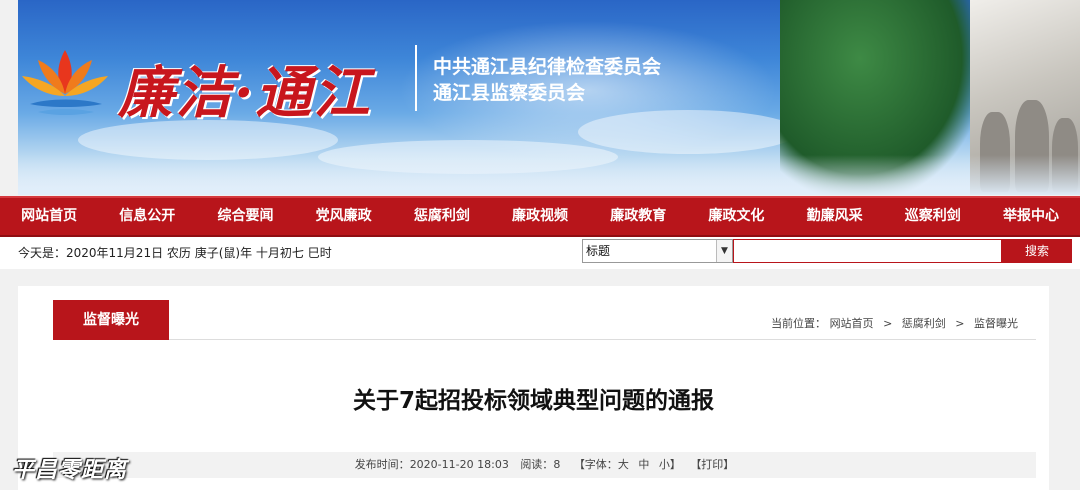 The width and height of the screenshot is (1080, 490). I want to click on organization-name: 中共通江县纪律检查委员会 通江县监察委员会, so click(547, 80).